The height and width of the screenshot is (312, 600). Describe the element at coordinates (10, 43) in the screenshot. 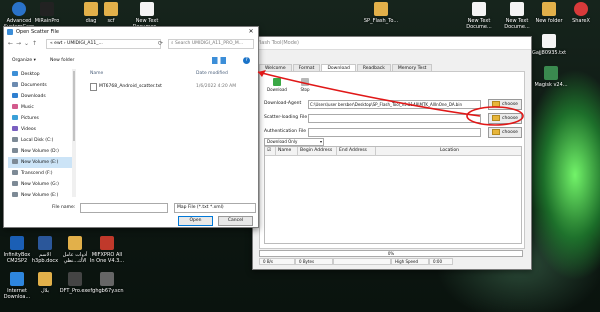

I see `back-icon: ←` at that location.